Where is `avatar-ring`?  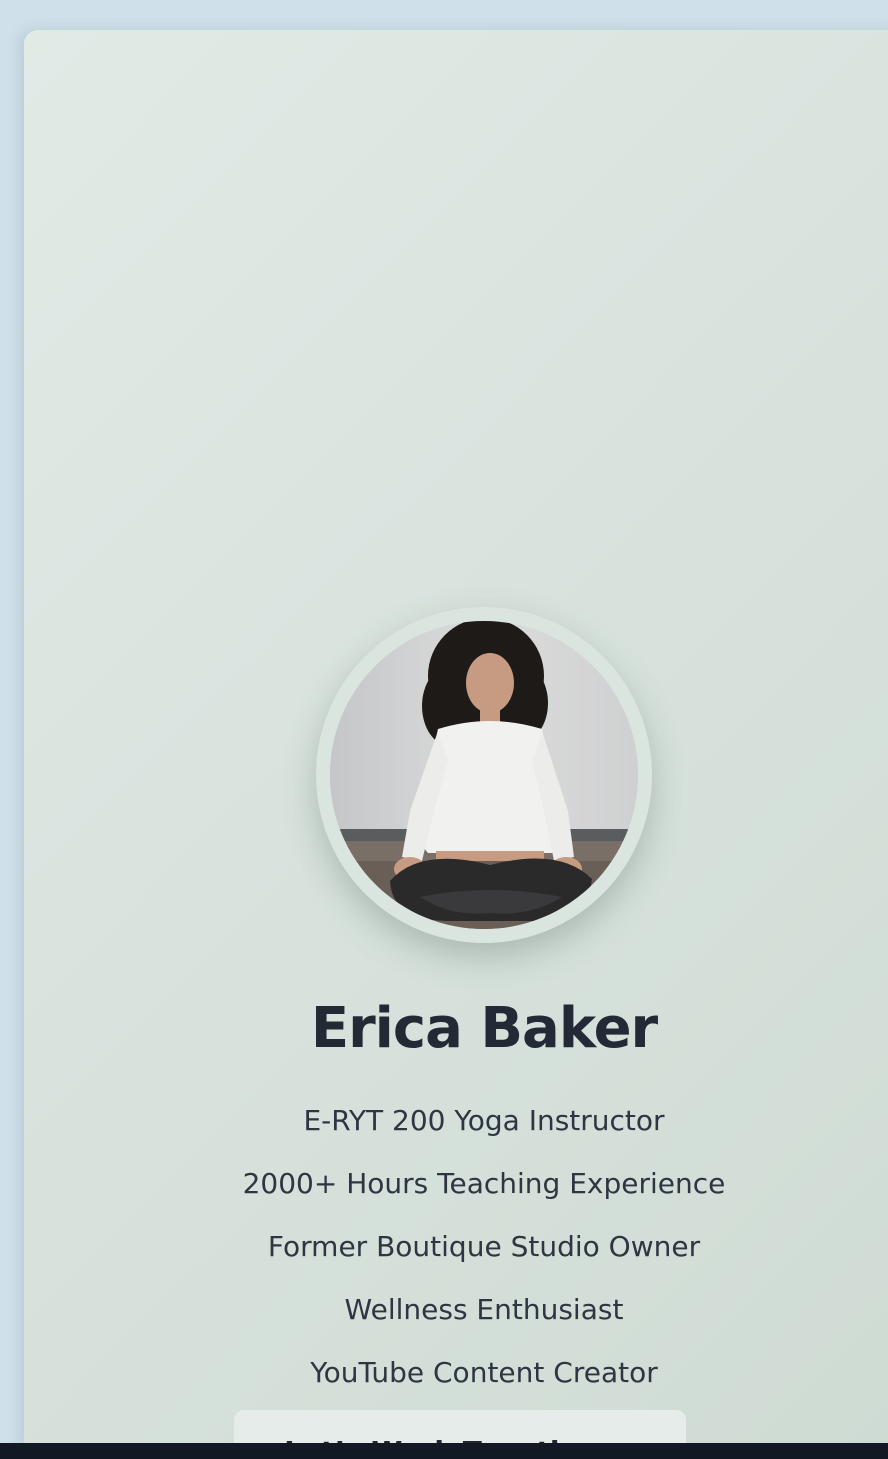 avatar-ring is located at coordinates (484, 775).